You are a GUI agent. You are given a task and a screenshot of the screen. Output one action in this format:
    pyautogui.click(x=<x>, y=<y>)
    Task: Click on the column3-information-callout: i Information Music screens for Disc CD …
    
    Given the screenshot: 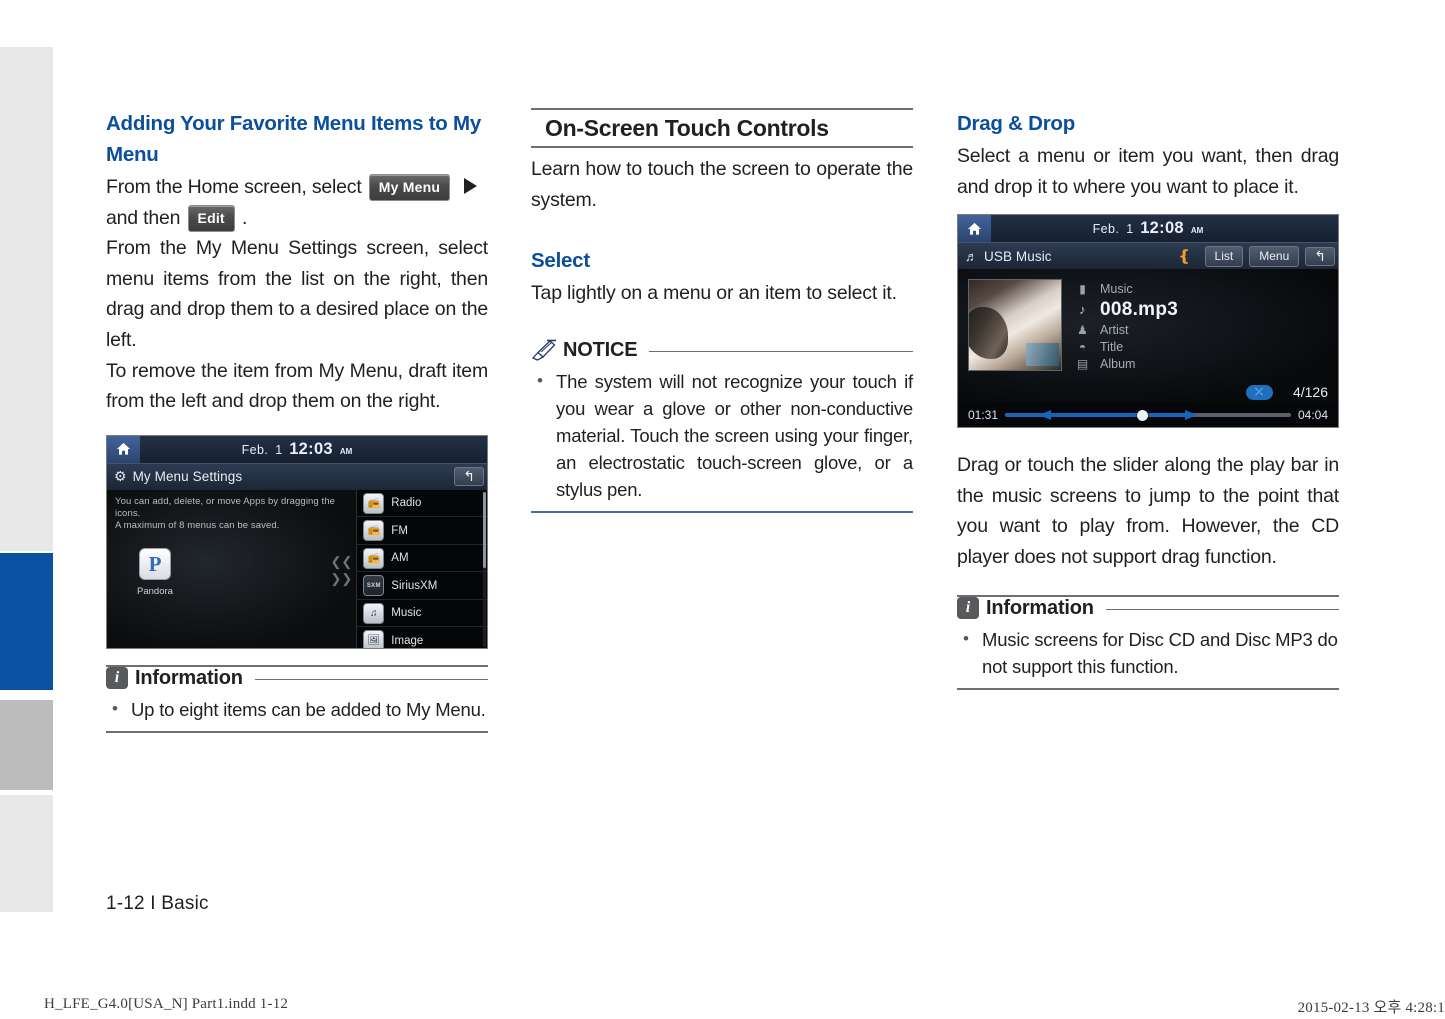 What is the action you would take?
    pyautogui.click(x=1148, y=642)
    